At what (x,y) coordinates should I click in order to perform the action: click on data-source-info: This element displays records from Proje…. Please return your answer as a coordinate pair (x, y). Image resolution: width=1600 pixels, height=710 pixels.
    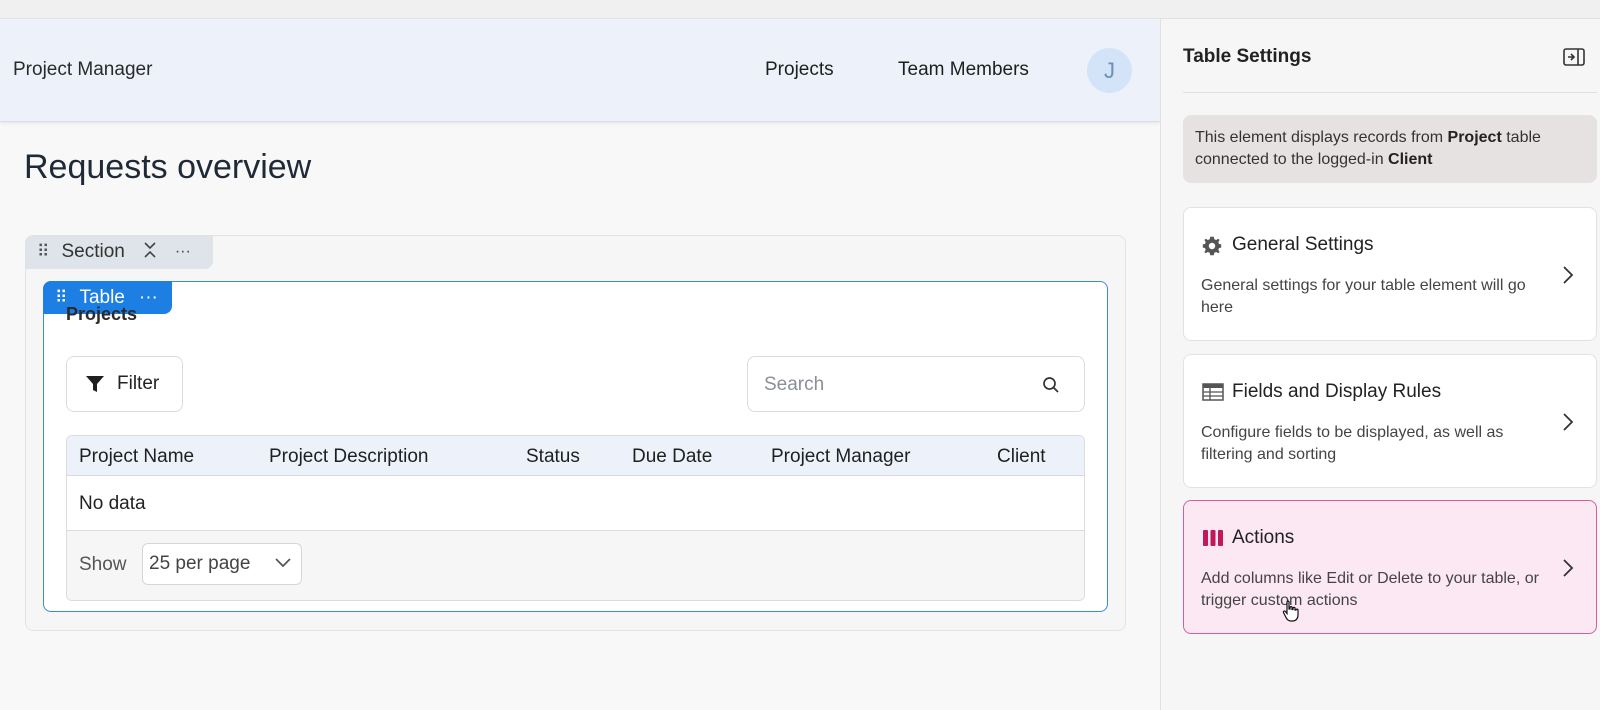
    Looking at the image, I should click on (1390, 149).